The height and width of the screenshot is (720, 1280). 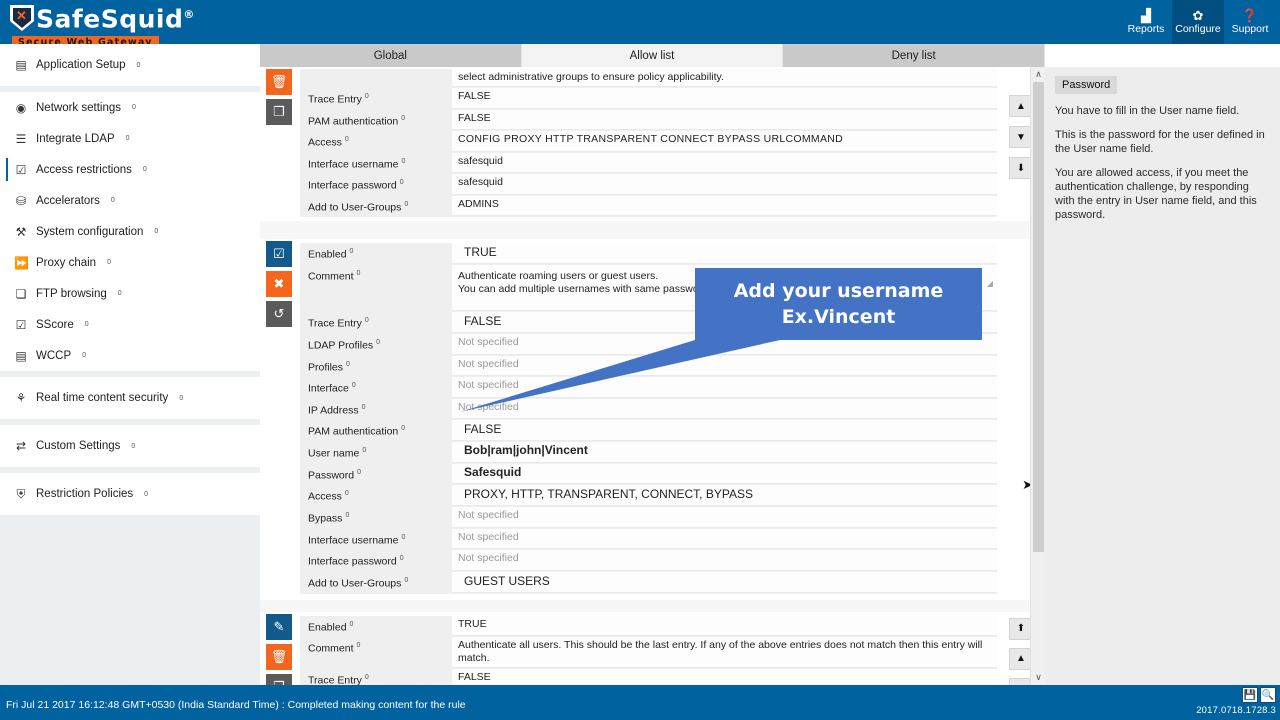 What do you see at coordinates (1038, 677) in the screenshot?
I see `scroll-down-arrow: ∨` at bounding box center [1038, 677].